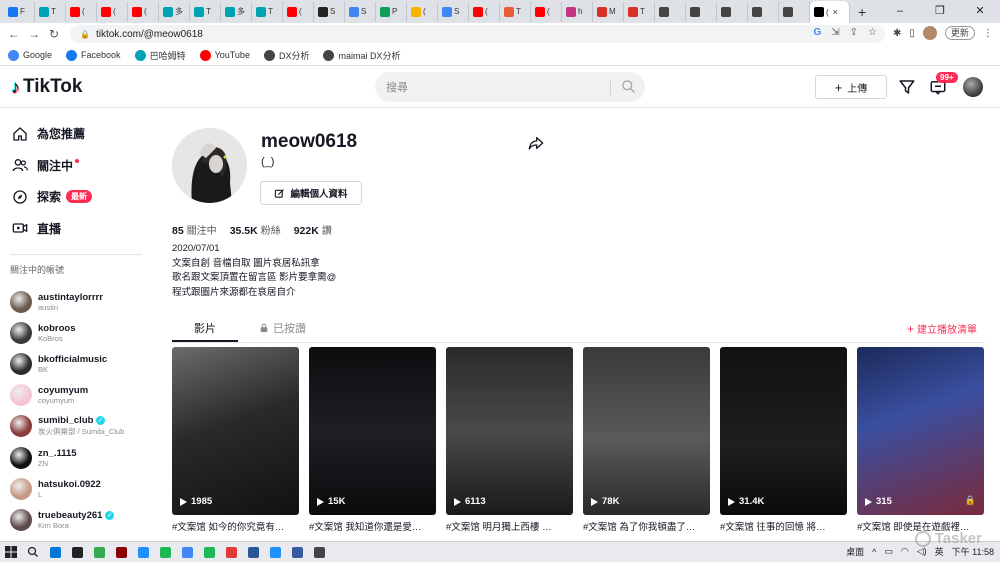 The width and height of the screenshot is (1000, 562). What do you see at coordinates (922, 551) in the screenshot?
I see `tray-volume-icon: ◁)` at bounding box center [922, 551].